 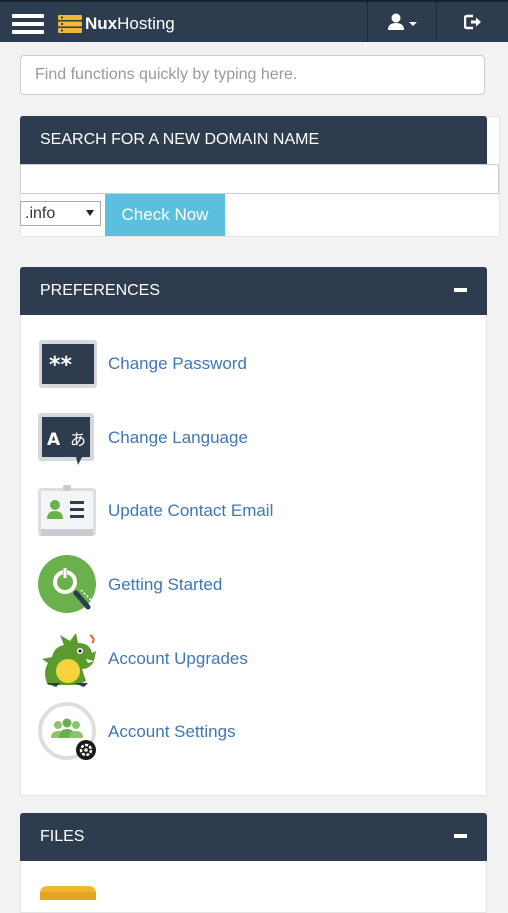 What do you see at coordinates (68, 892) in the screenshot?
I see `file-manager-icon` at bounding box center [68, 892].